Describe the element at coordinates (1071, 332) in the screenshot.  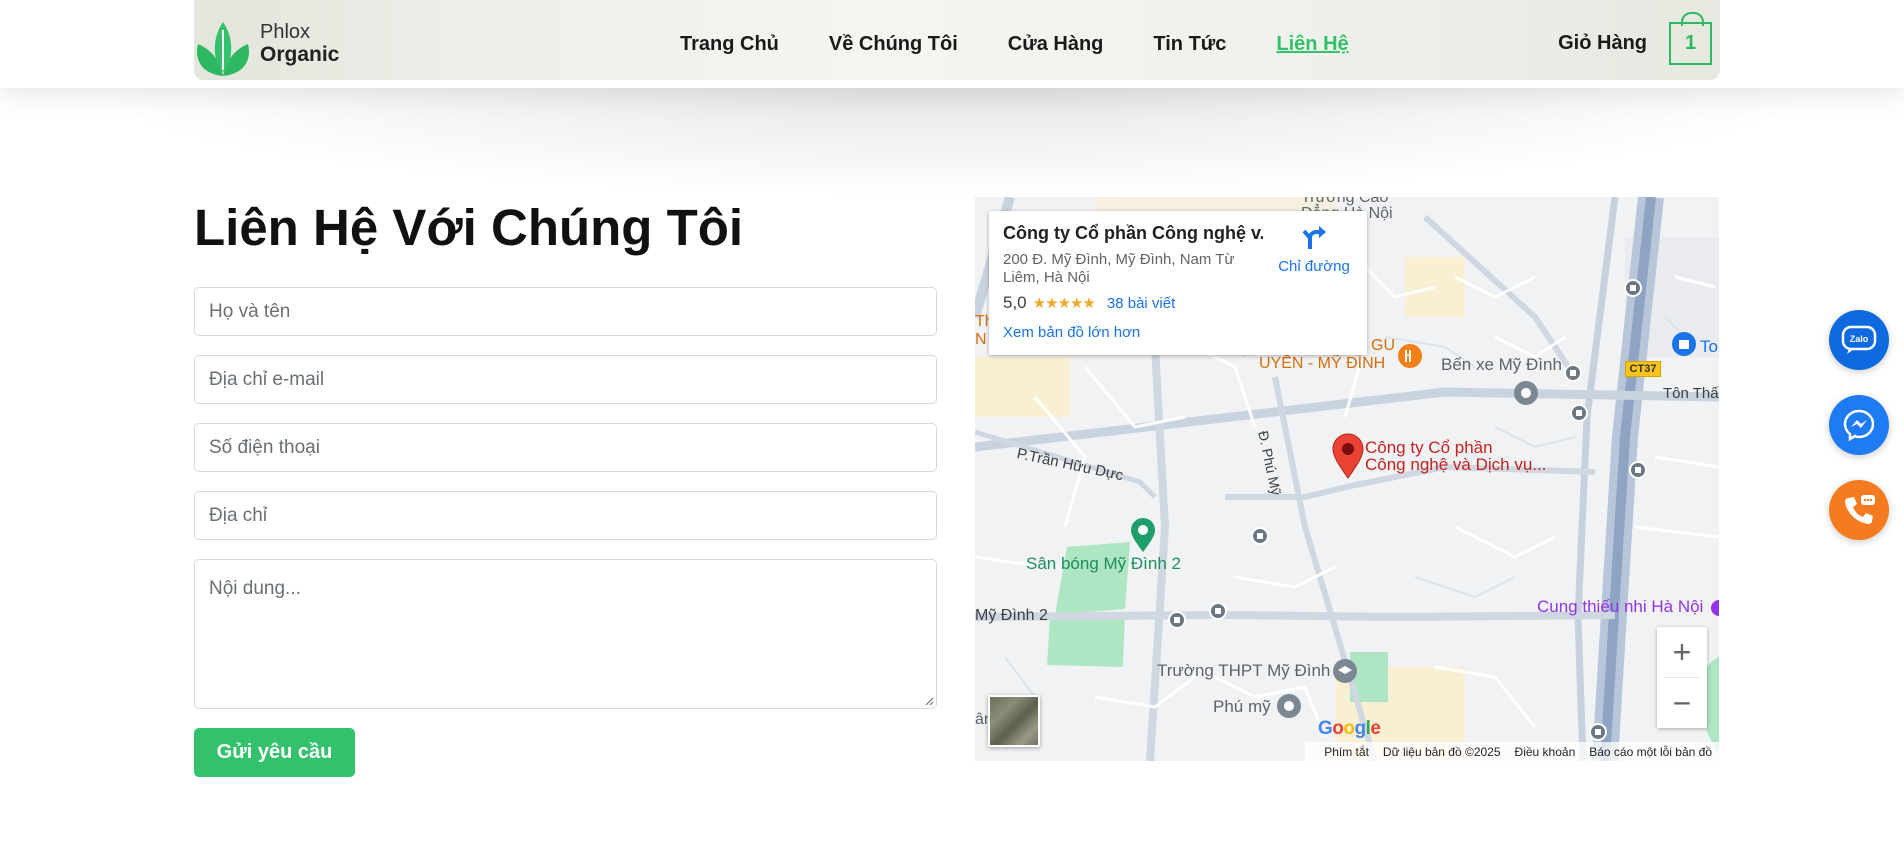
I see `view-larger-map-link: Xem bản đồ lớn hơn` at that location.